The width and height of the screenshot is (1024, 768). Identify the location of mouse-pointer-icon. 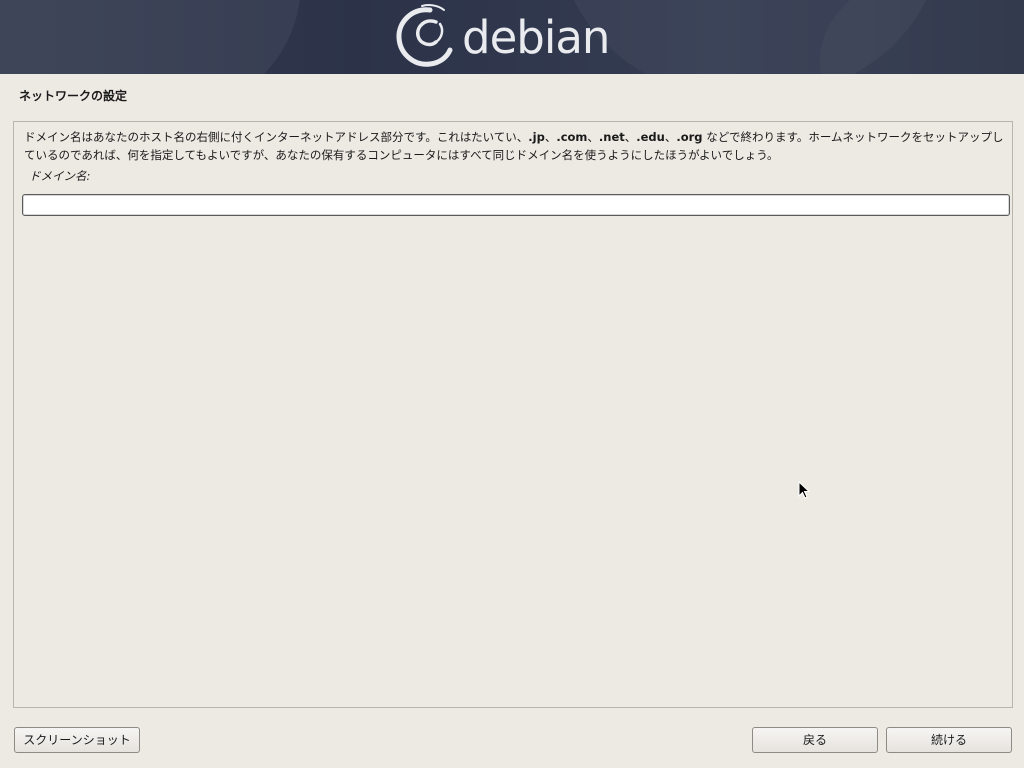
(804, 490).